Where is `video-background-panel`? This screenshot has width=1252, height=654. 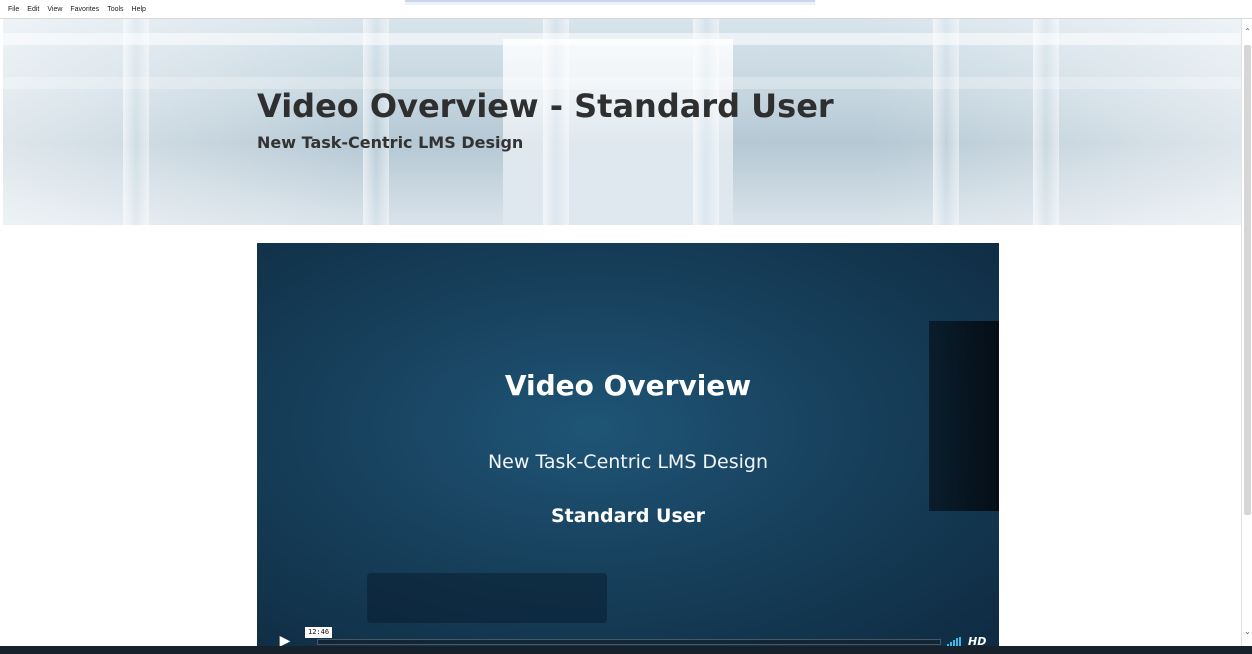 video-background-panel is located at coordinates (964, 416).